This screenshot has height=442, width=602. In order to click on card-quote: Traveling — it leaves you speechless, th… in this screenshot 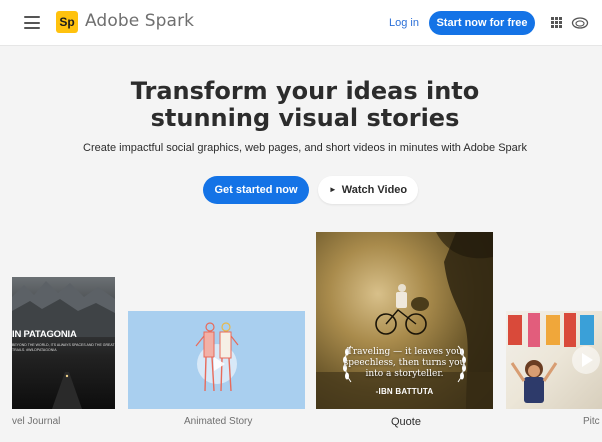, I will do `click(404, 320)`.